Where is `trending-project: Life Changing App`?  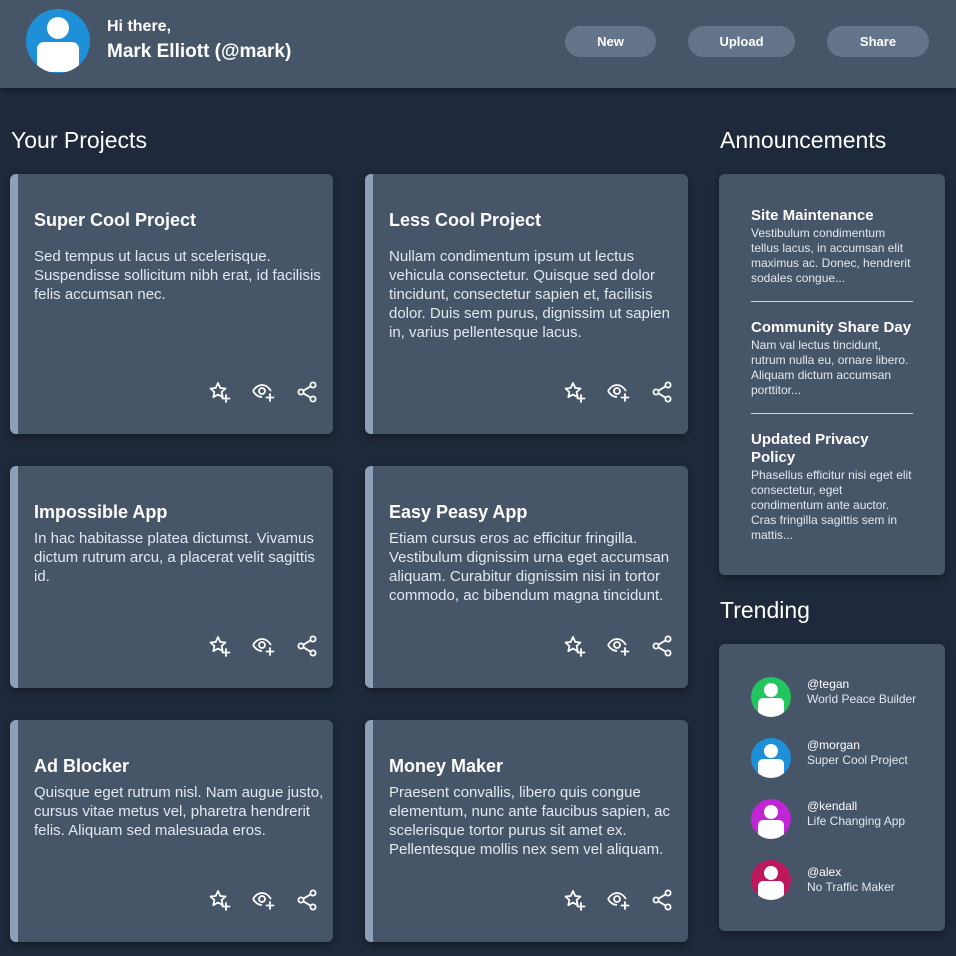 trending-project: Life Changing App is located at coordinates (856, 821).